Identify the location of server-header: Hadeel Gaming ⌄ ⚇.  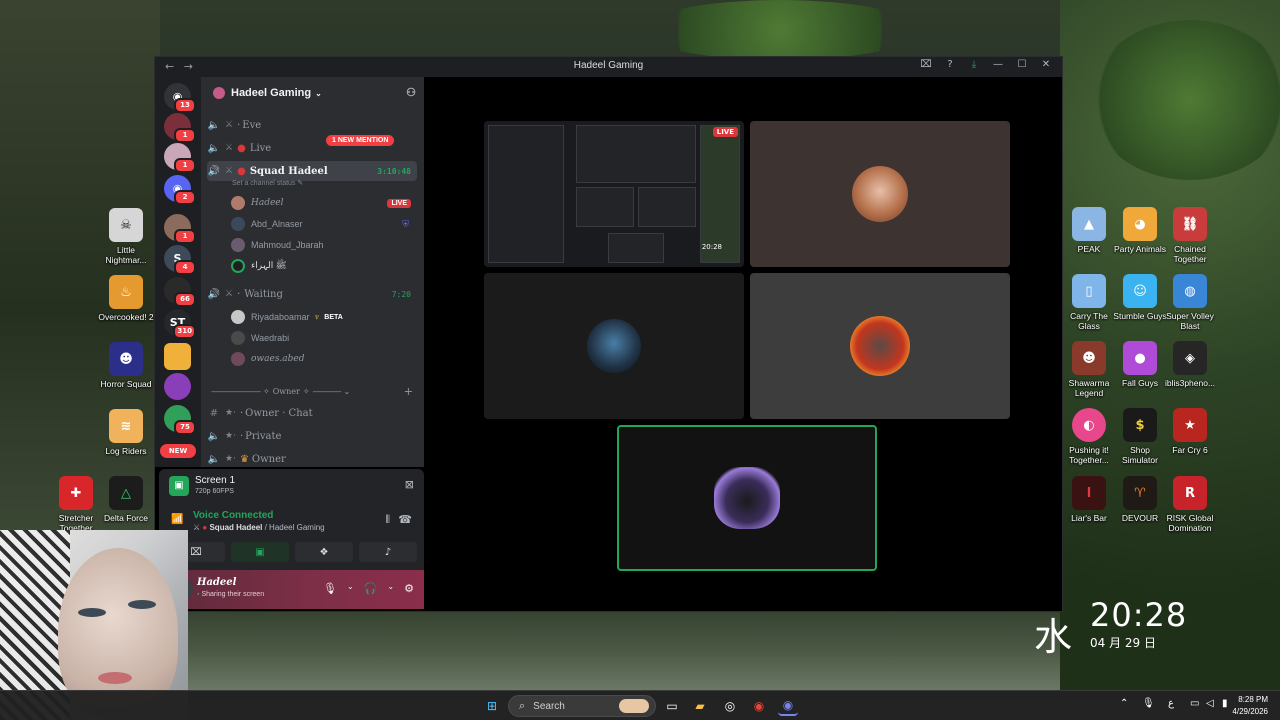
(312, 93).